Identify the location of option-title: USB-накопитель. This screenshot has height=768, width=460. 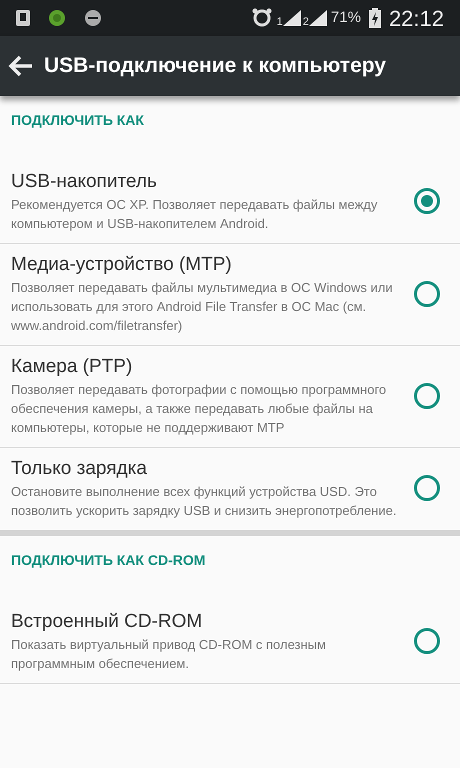
(84, 182).